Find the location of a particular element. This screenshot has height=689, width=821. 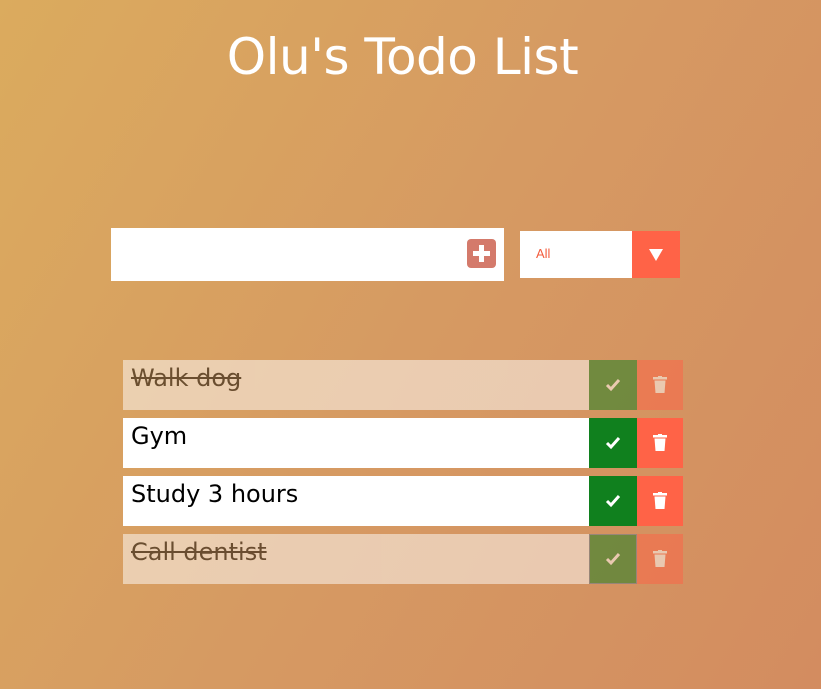

todo-text: Gym is located at coordinates (159, 436).